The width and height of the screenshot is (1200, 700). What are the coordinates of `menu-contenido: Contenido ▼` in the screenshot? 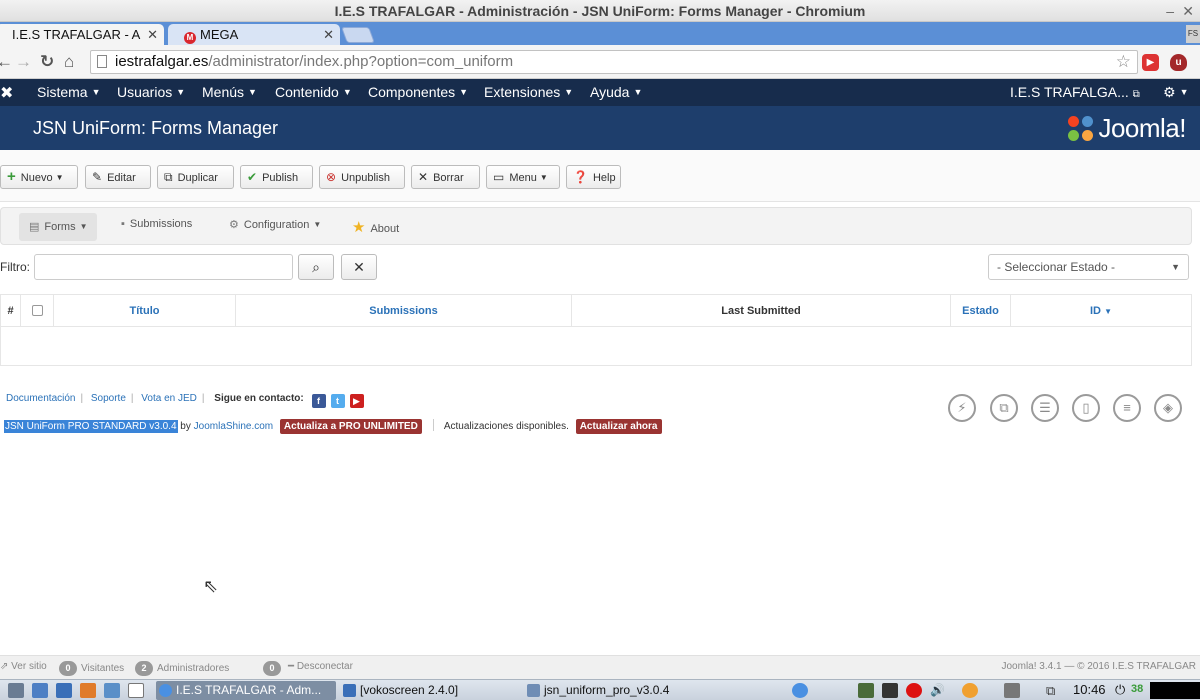 It's located at (313, 92).